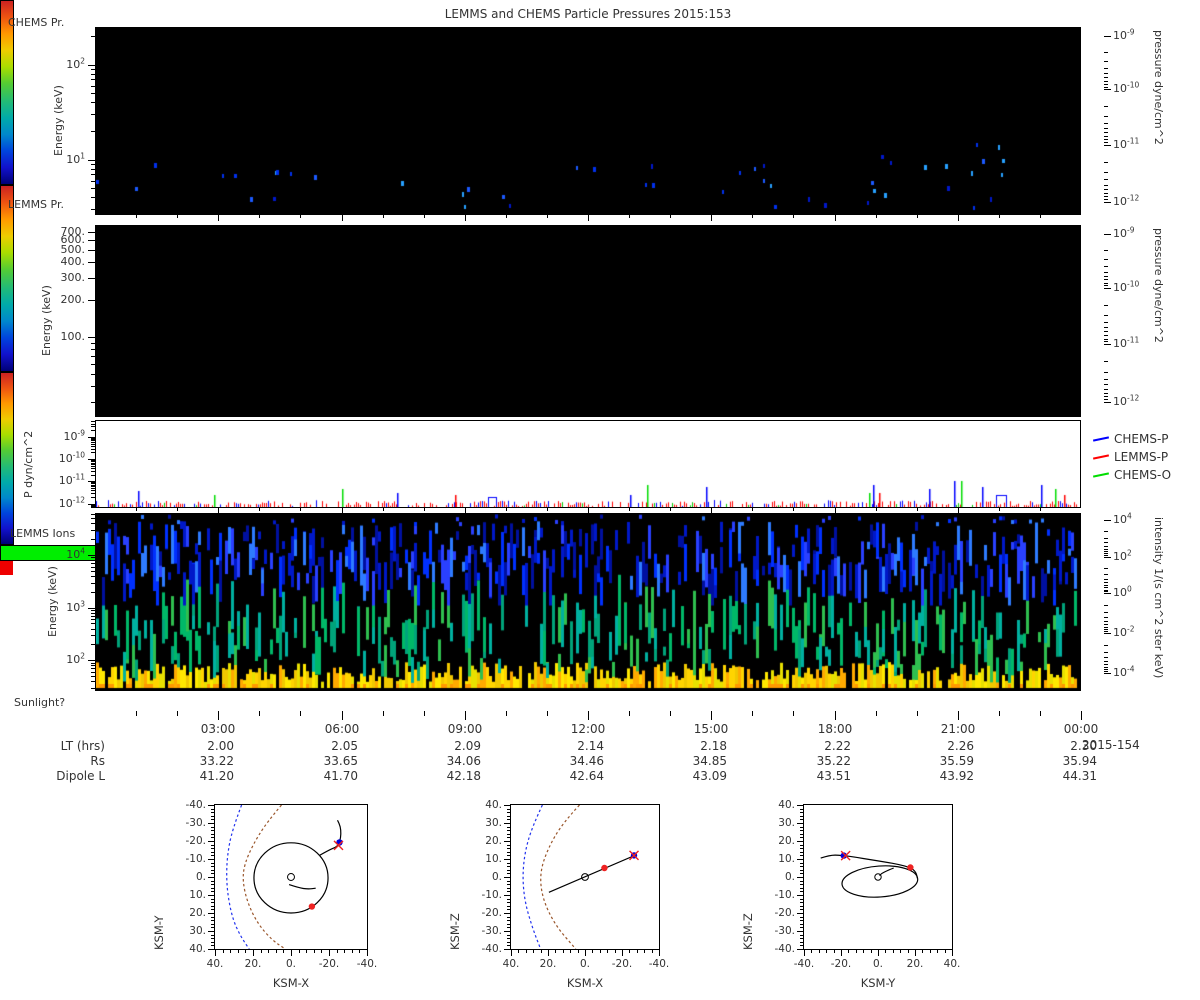 Image resolution: width=1200 pixels, height=1000 pixels. What do you see at coordinates (1133, 284) in the screenshot?
I see `exponent: -10` at bounding box center [1133, 284].